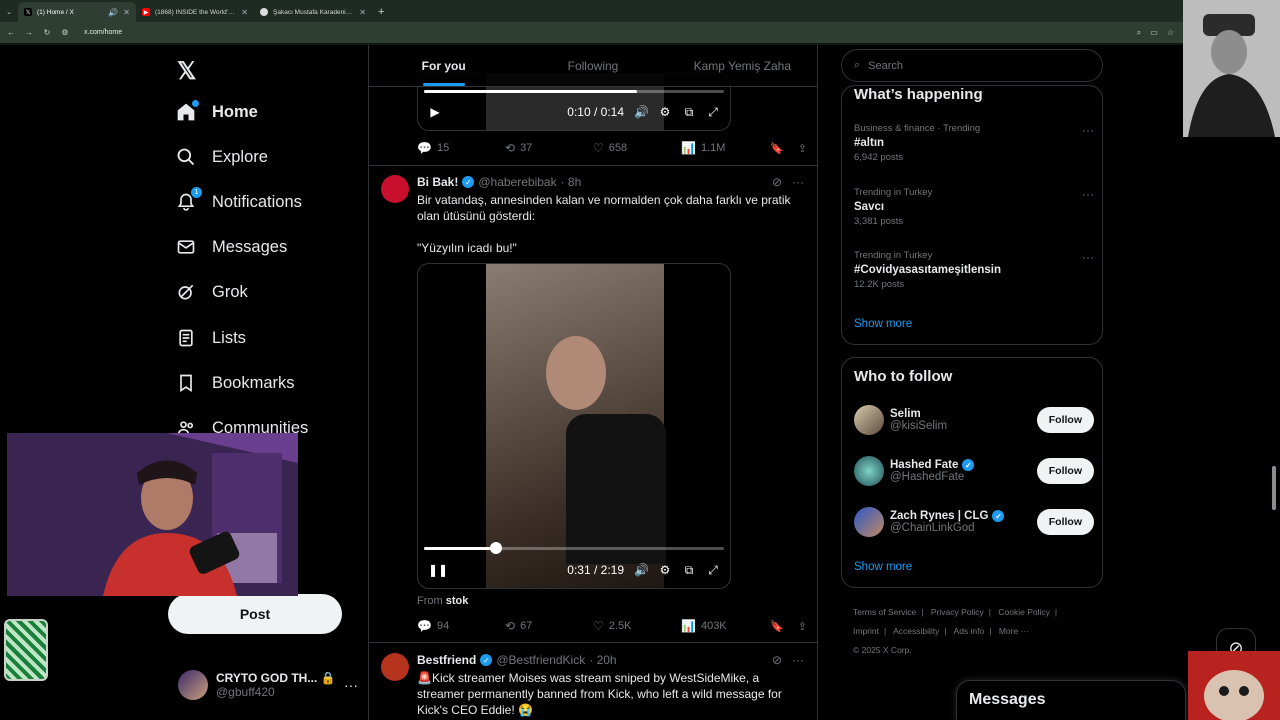 Image resolution: width=1280 pixels, height=720 pixels. I want to click on author-handle: @BestfriendKick, so click(540, 660).